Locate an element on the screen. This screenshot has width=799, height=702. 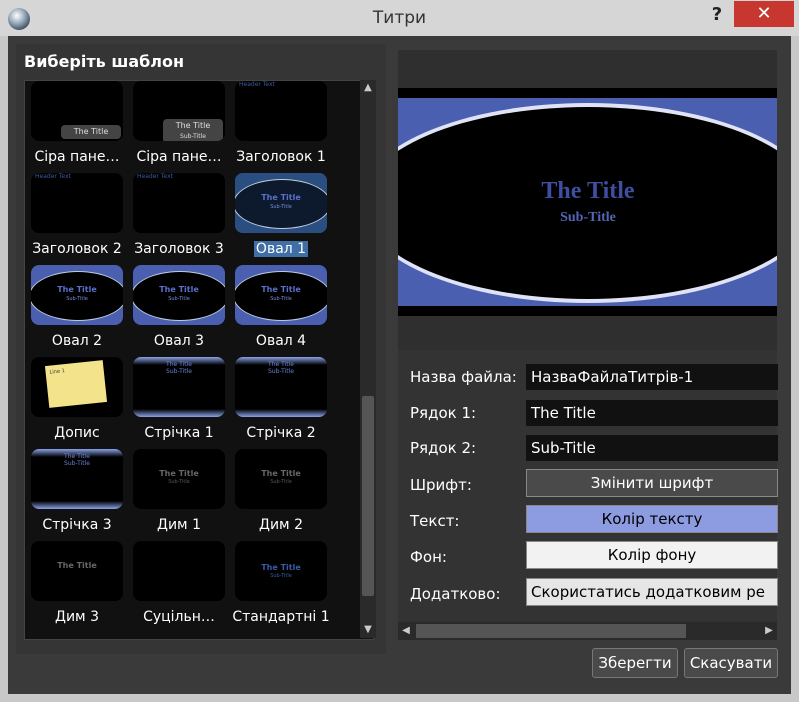
properties-hscrollbar: ◀ ▶ is located at coordinates (587, 631).